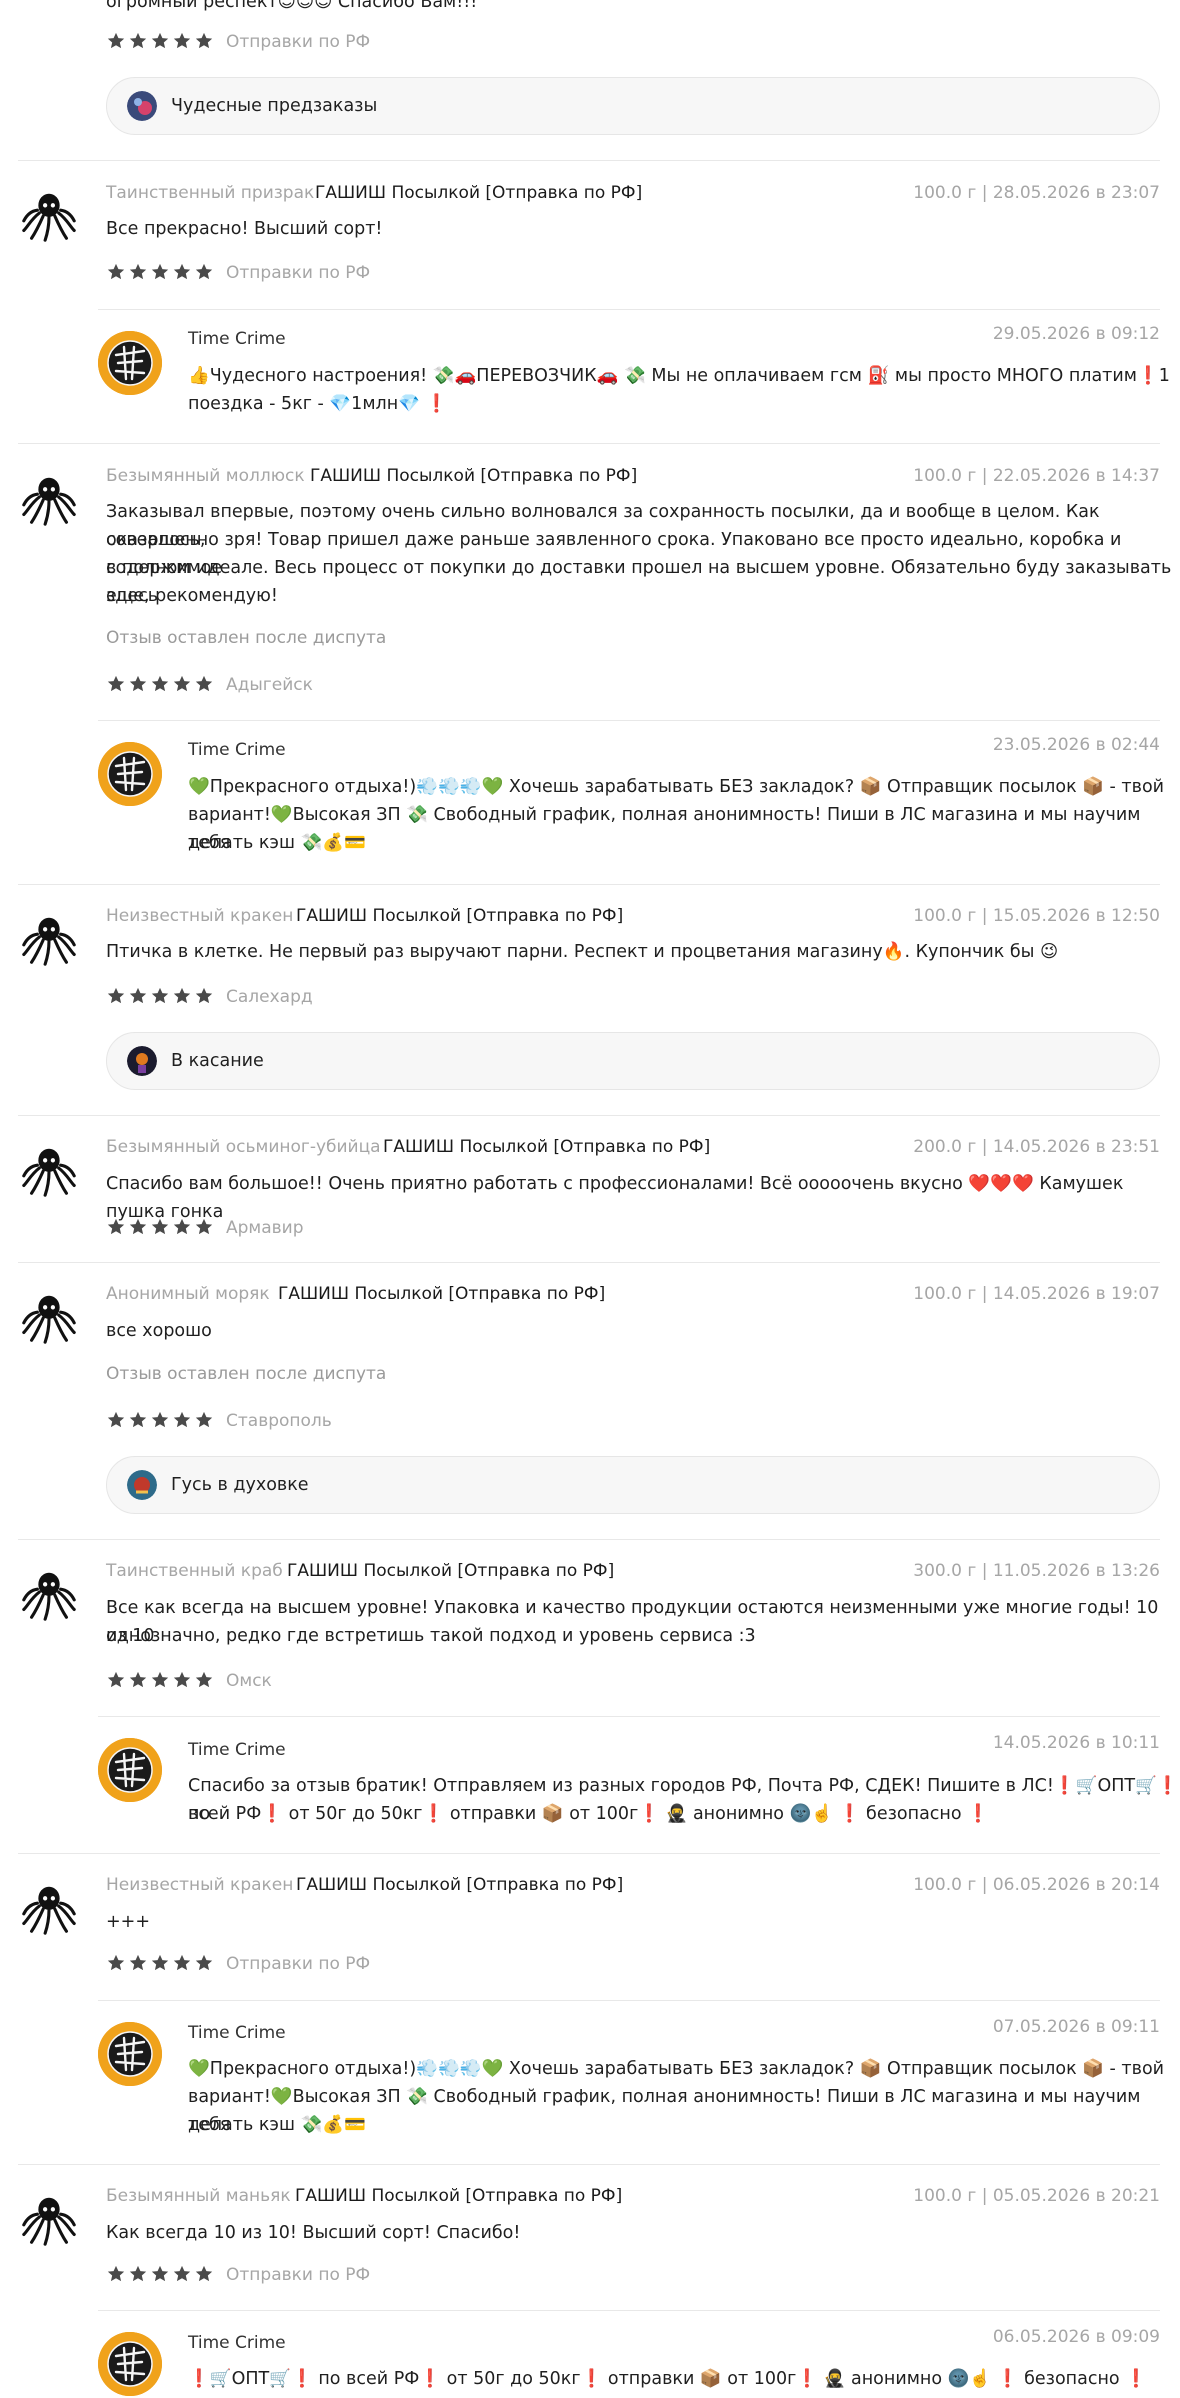 Image resolution: width=1180 pixels, height=2398 pixels. I want to click on rating-stars: Адыгейск, so click(209, 685).